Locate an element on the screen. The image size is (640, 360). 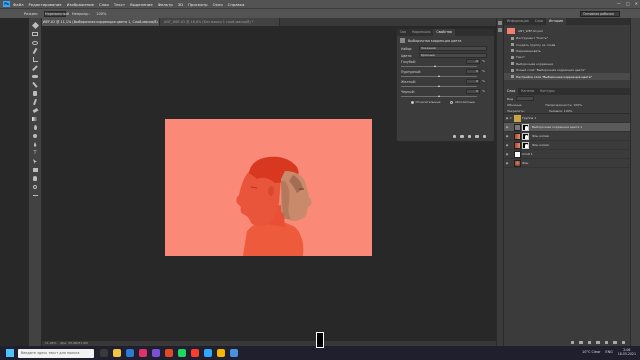
marquee-tool-icon is located at coordinates (35, 34).